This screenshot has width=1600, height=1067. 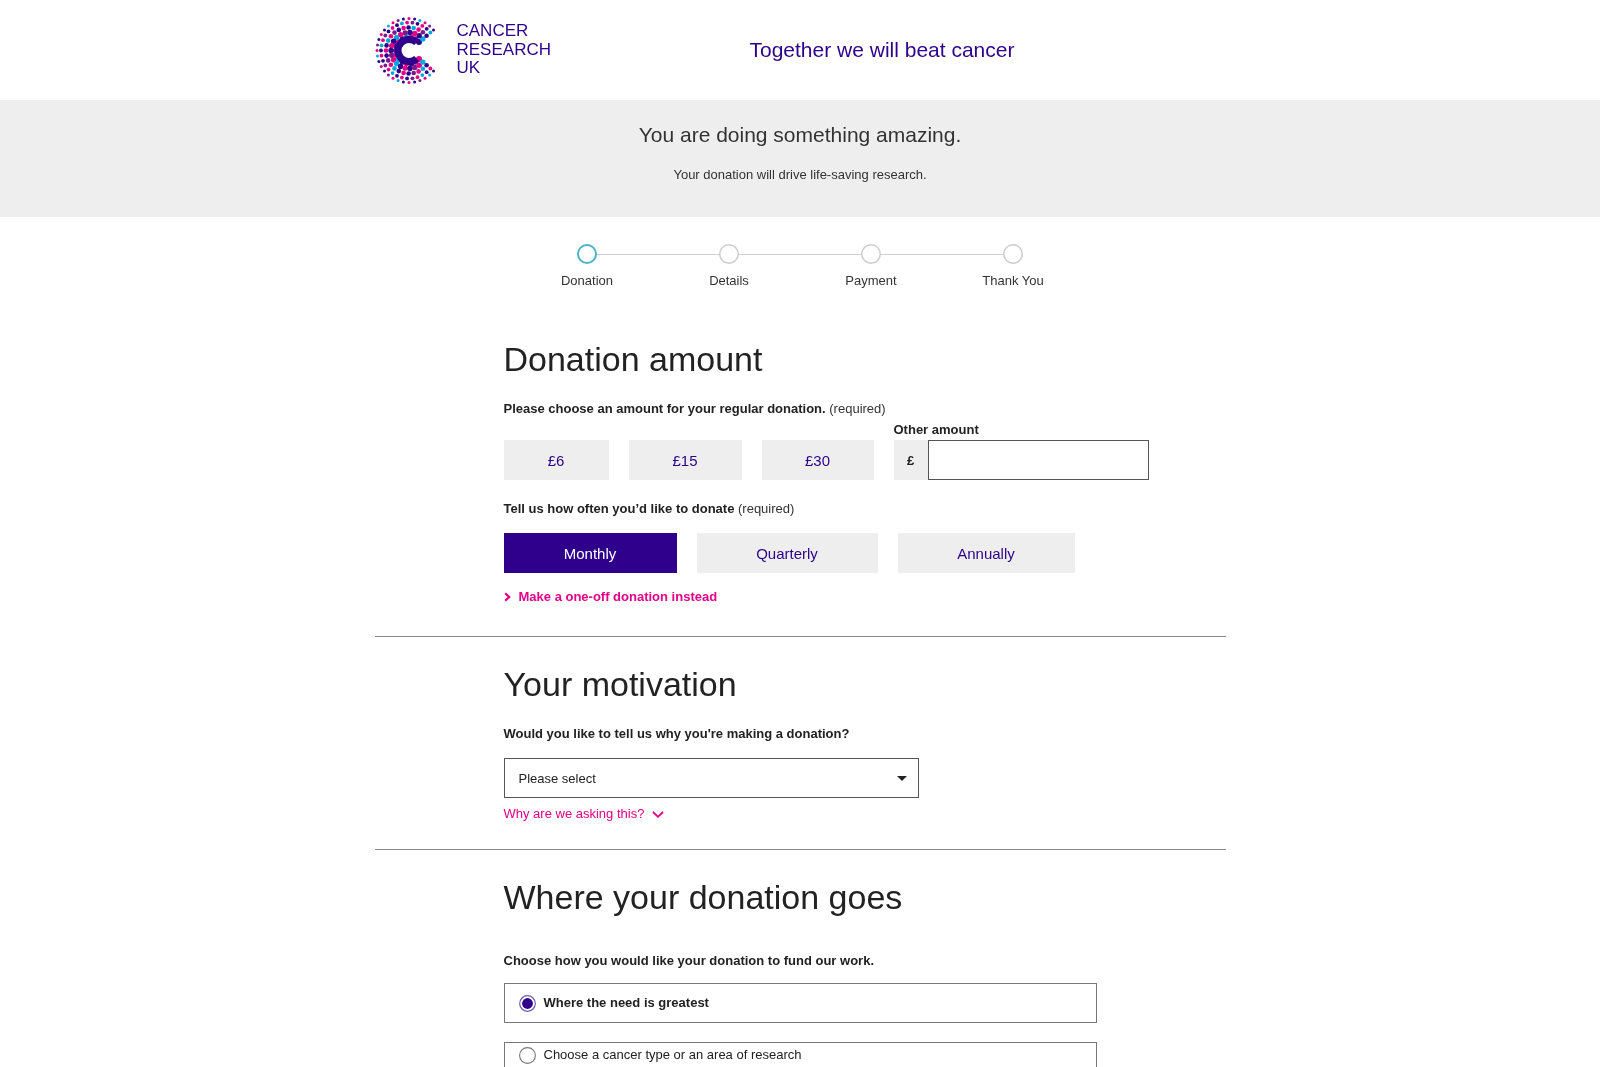 I want to click on section-heading: Your motivation, so click(x=620, y=684).